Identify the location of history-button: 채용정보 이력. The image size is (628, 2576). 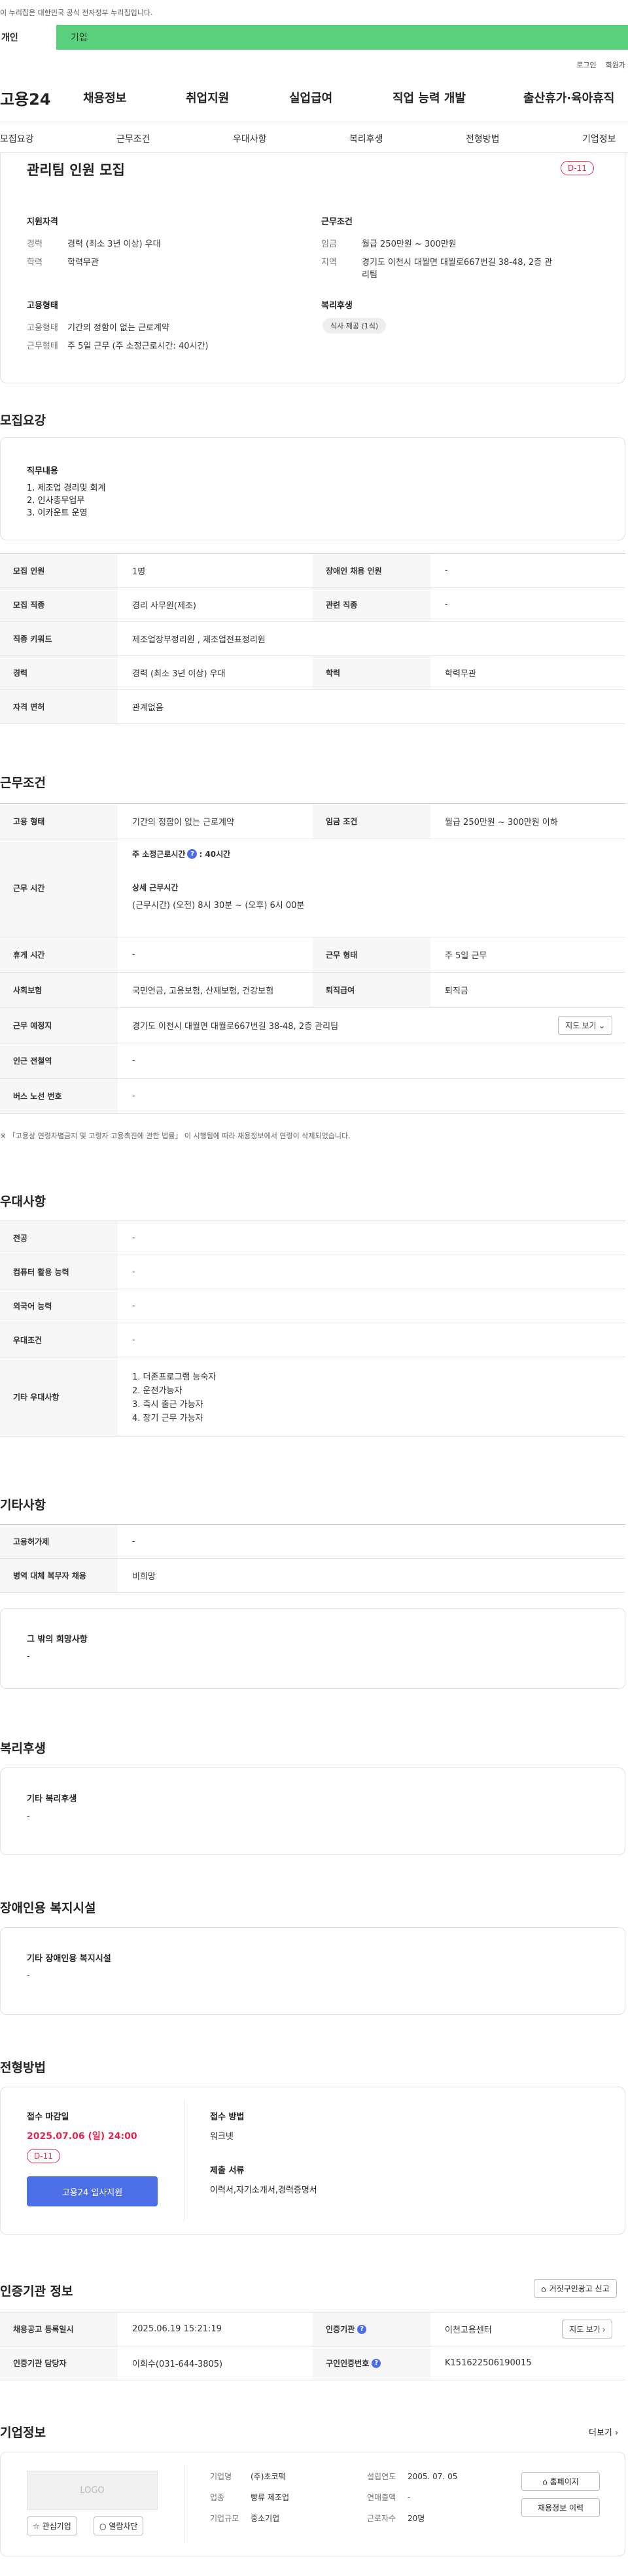
(560, 2507).